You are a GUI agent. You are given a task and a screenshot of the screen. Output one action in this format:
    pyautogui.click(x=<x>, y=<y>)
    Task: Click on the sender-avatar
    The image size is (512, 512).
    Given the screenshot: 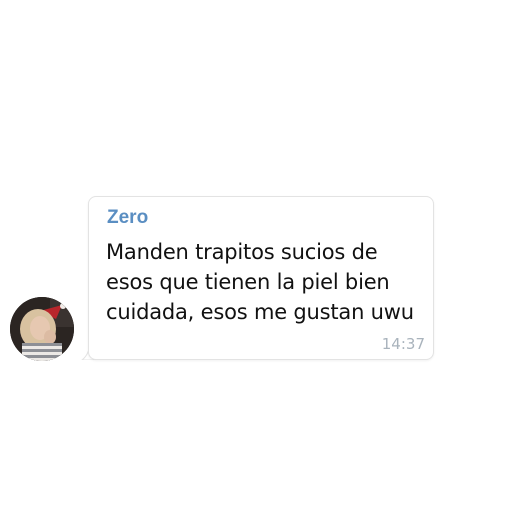 What is the action you would take?
    pyautogui.click(x=42, y=329)
    